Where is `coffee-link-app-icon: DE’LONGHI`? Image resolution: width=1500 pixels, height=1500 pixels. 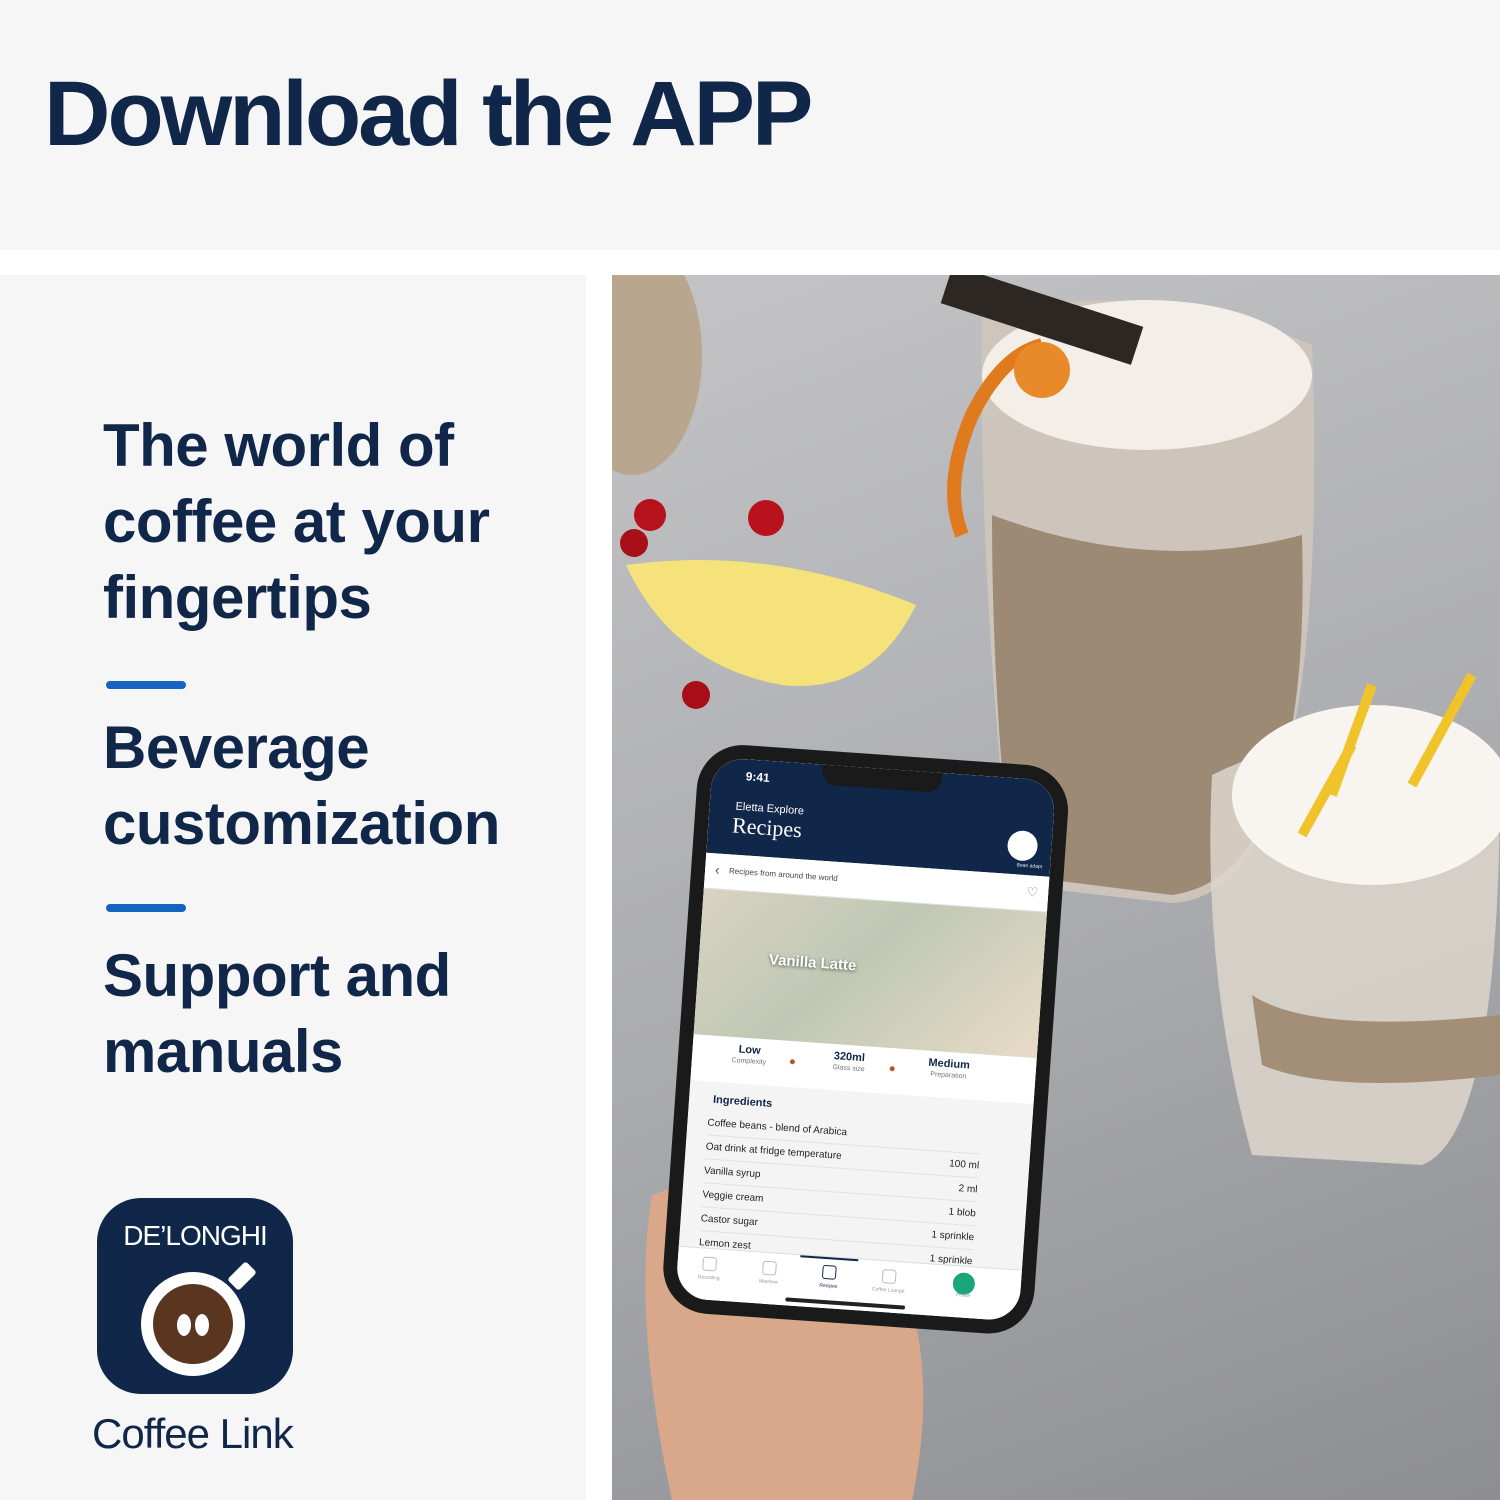 coffee-link-app-icon: DE’LONGHI is located at coordinates (195, 1296).